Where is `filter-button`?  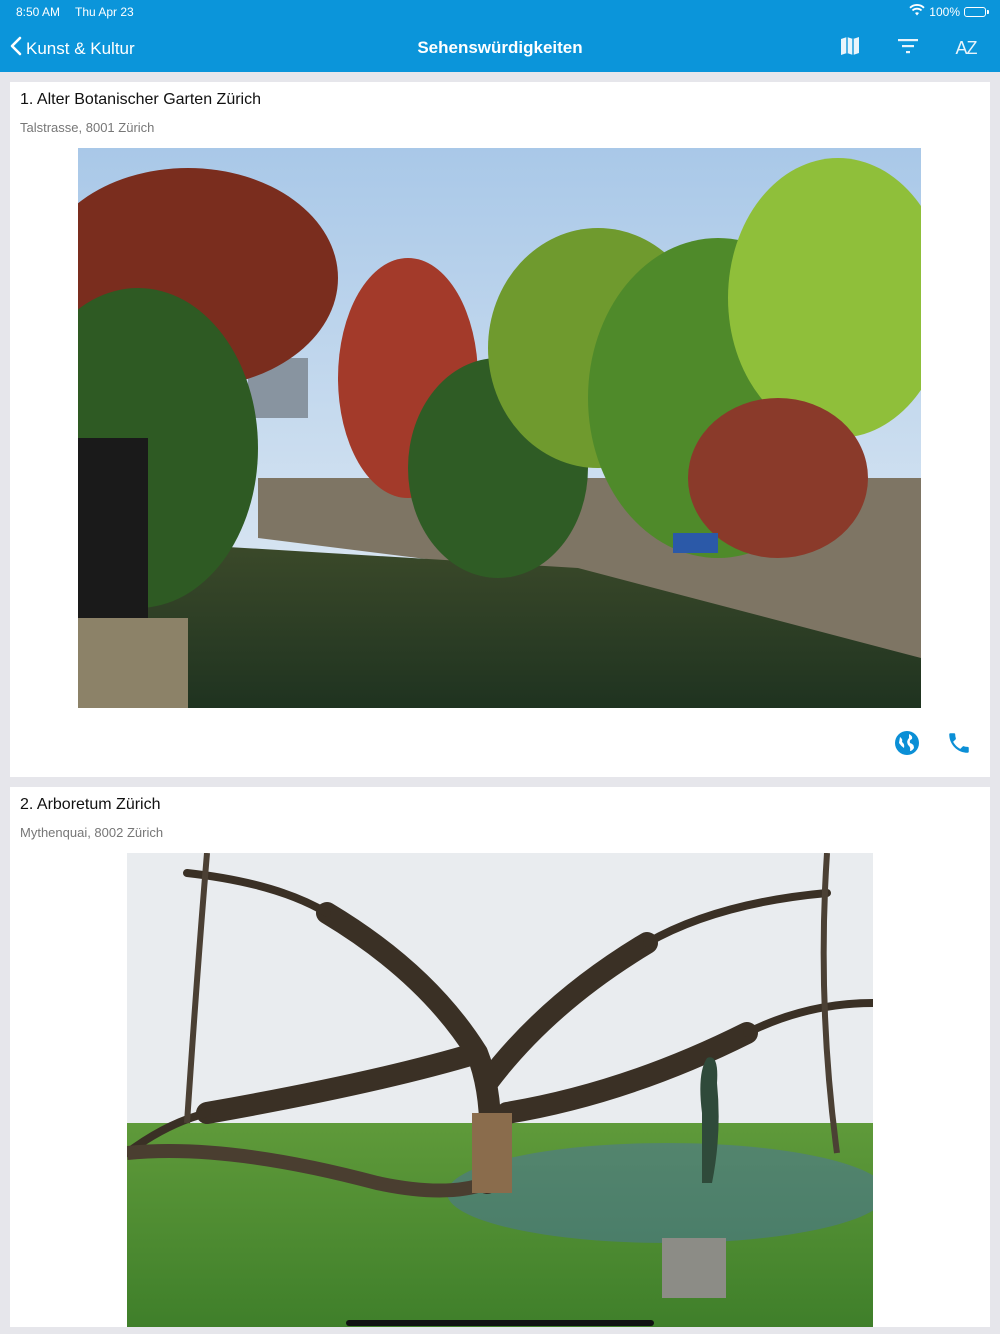
filter-button is located at coordinates (908, 48).